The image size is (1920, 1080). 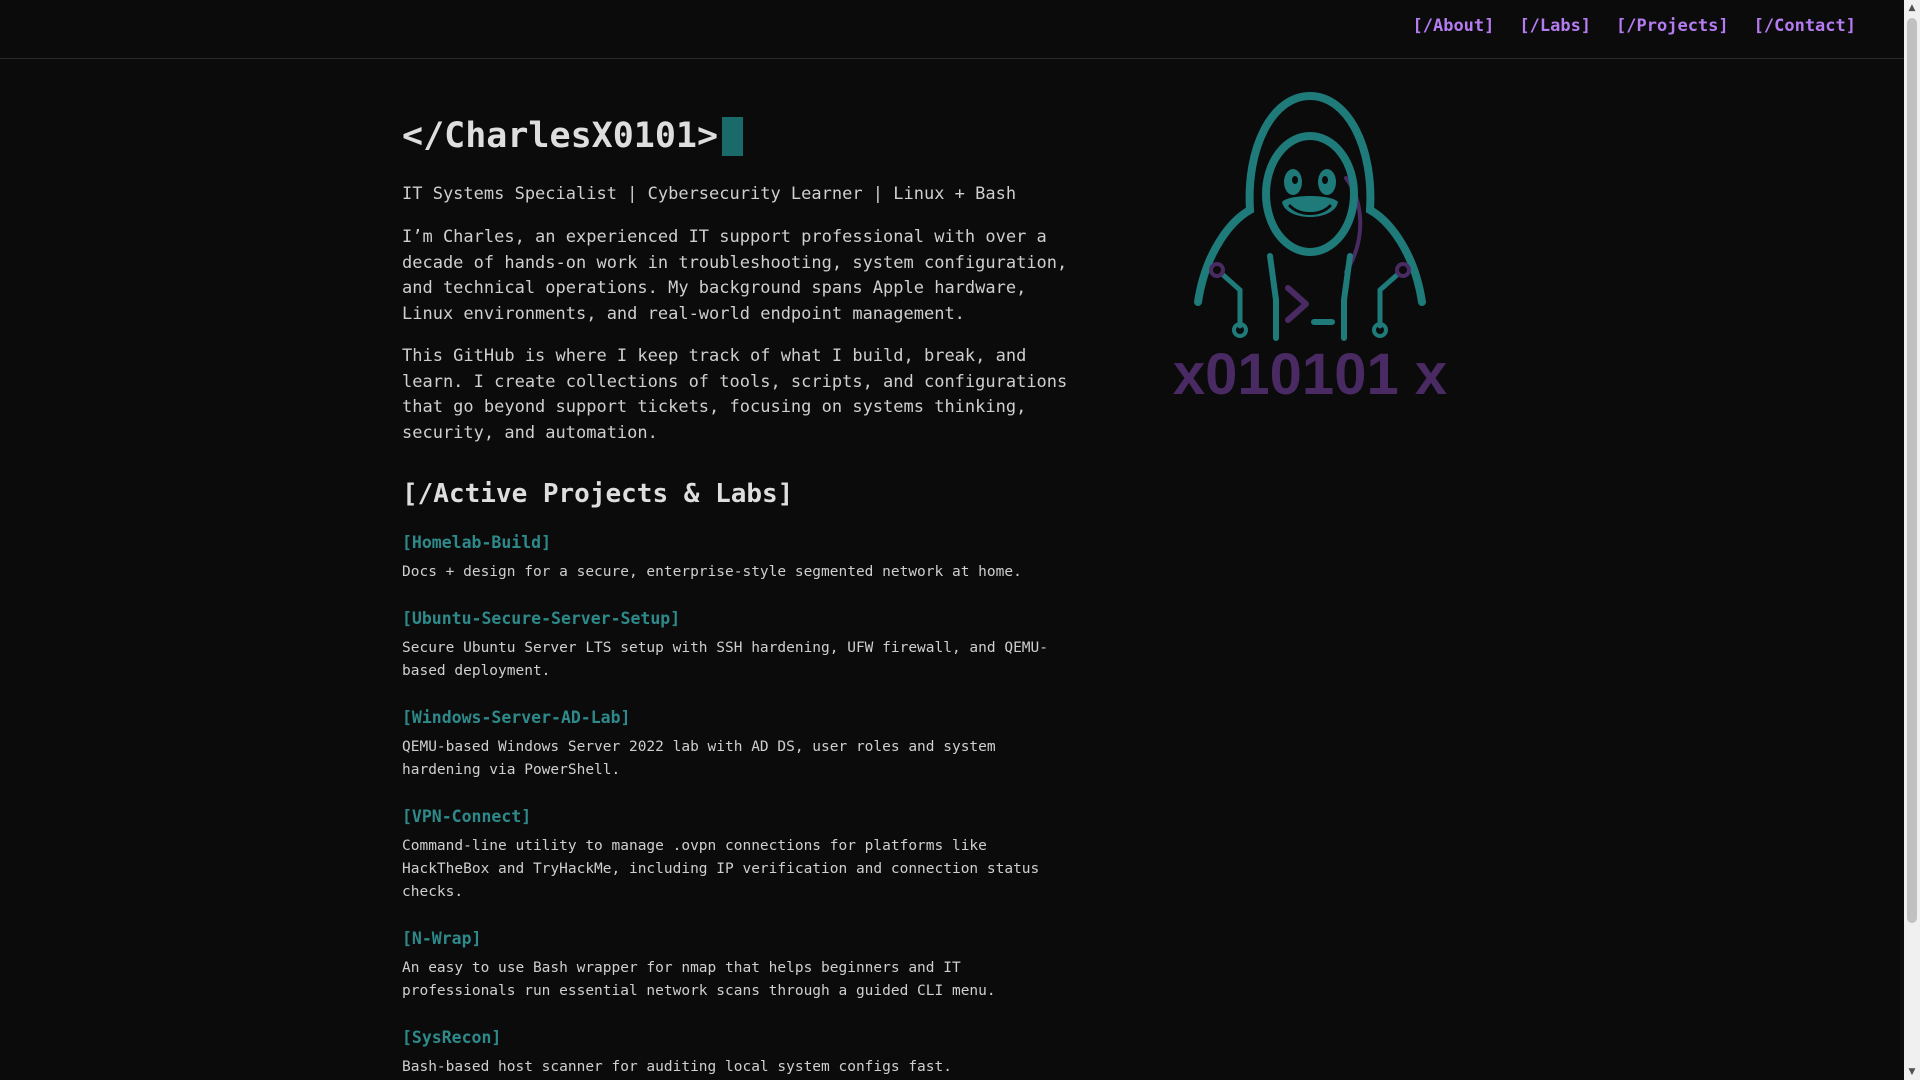 I want to click on nav-projects-link: [/Projects], so click(x=1672, y=26).